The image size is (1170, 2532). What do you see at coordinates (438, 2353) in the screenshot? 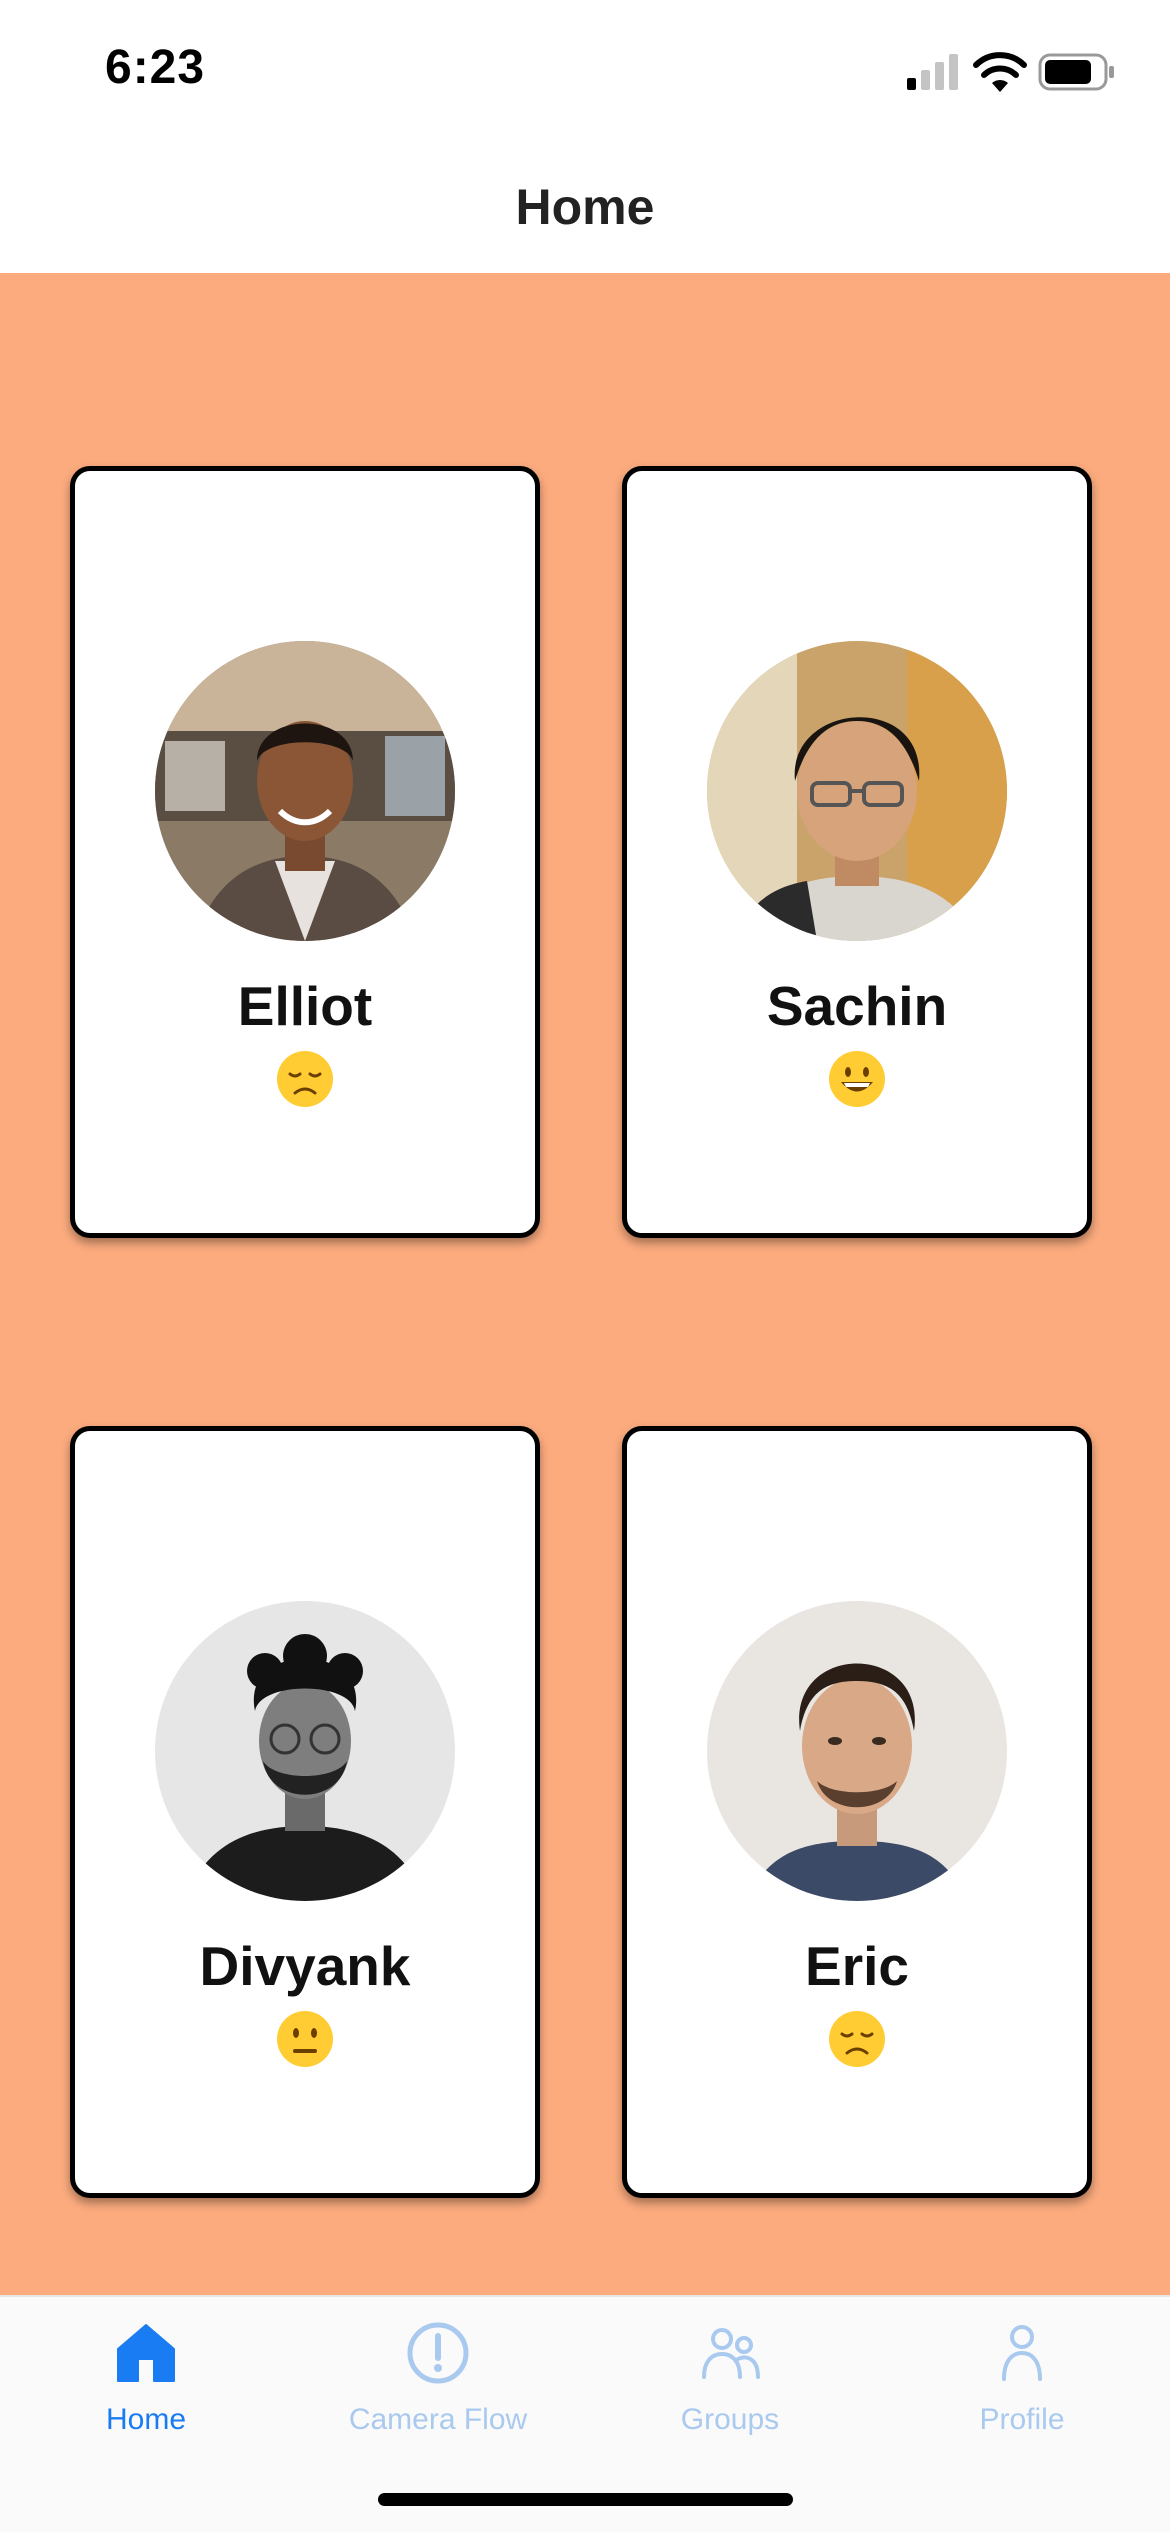
I see `exclamation-circle-icon` at bounding box center [438, 2353].